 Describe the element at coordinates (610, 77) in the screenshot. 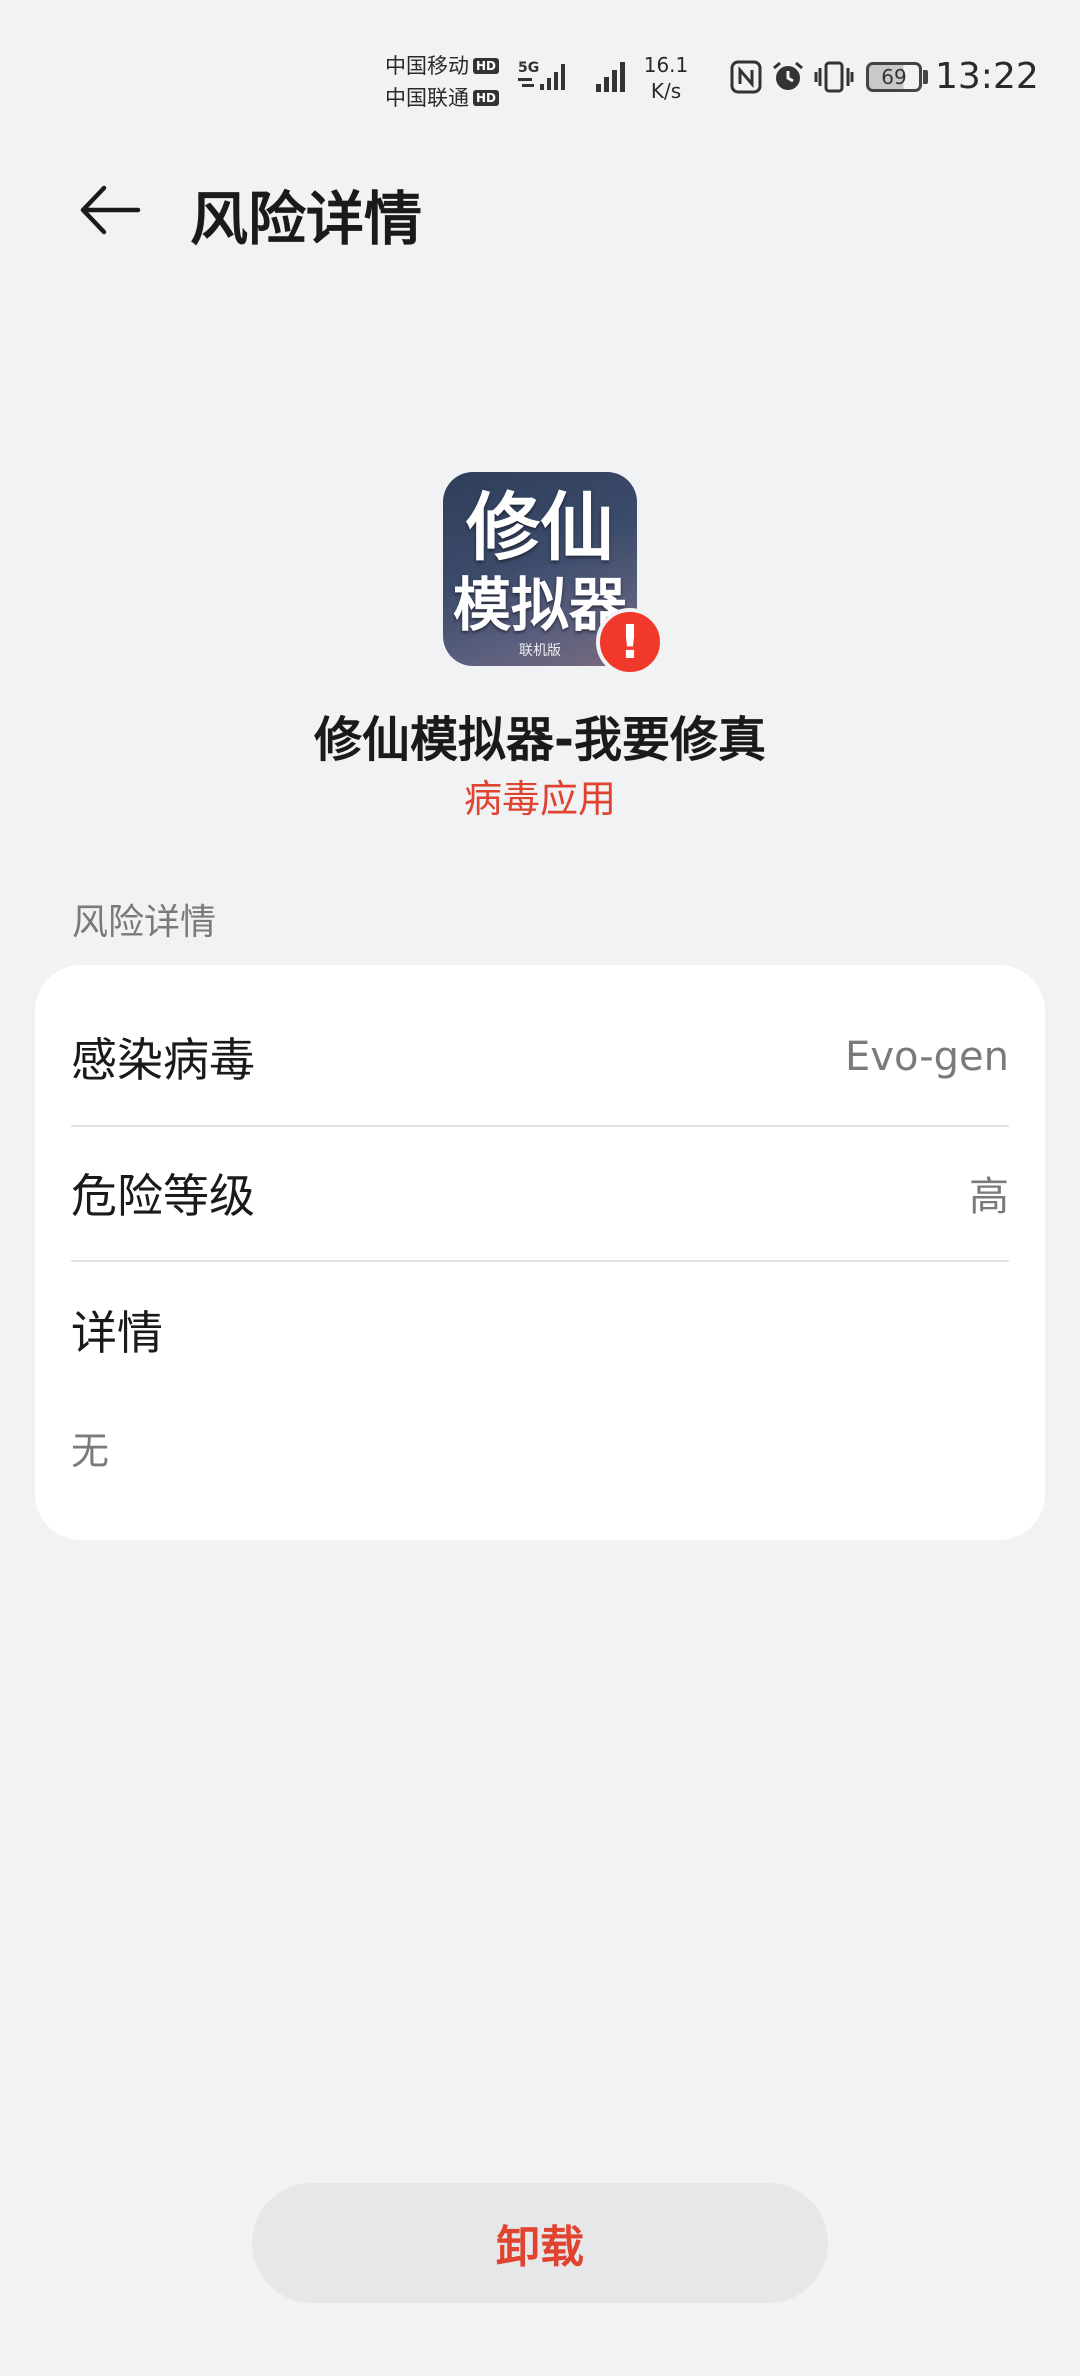

I see `signal-icon` at that location.